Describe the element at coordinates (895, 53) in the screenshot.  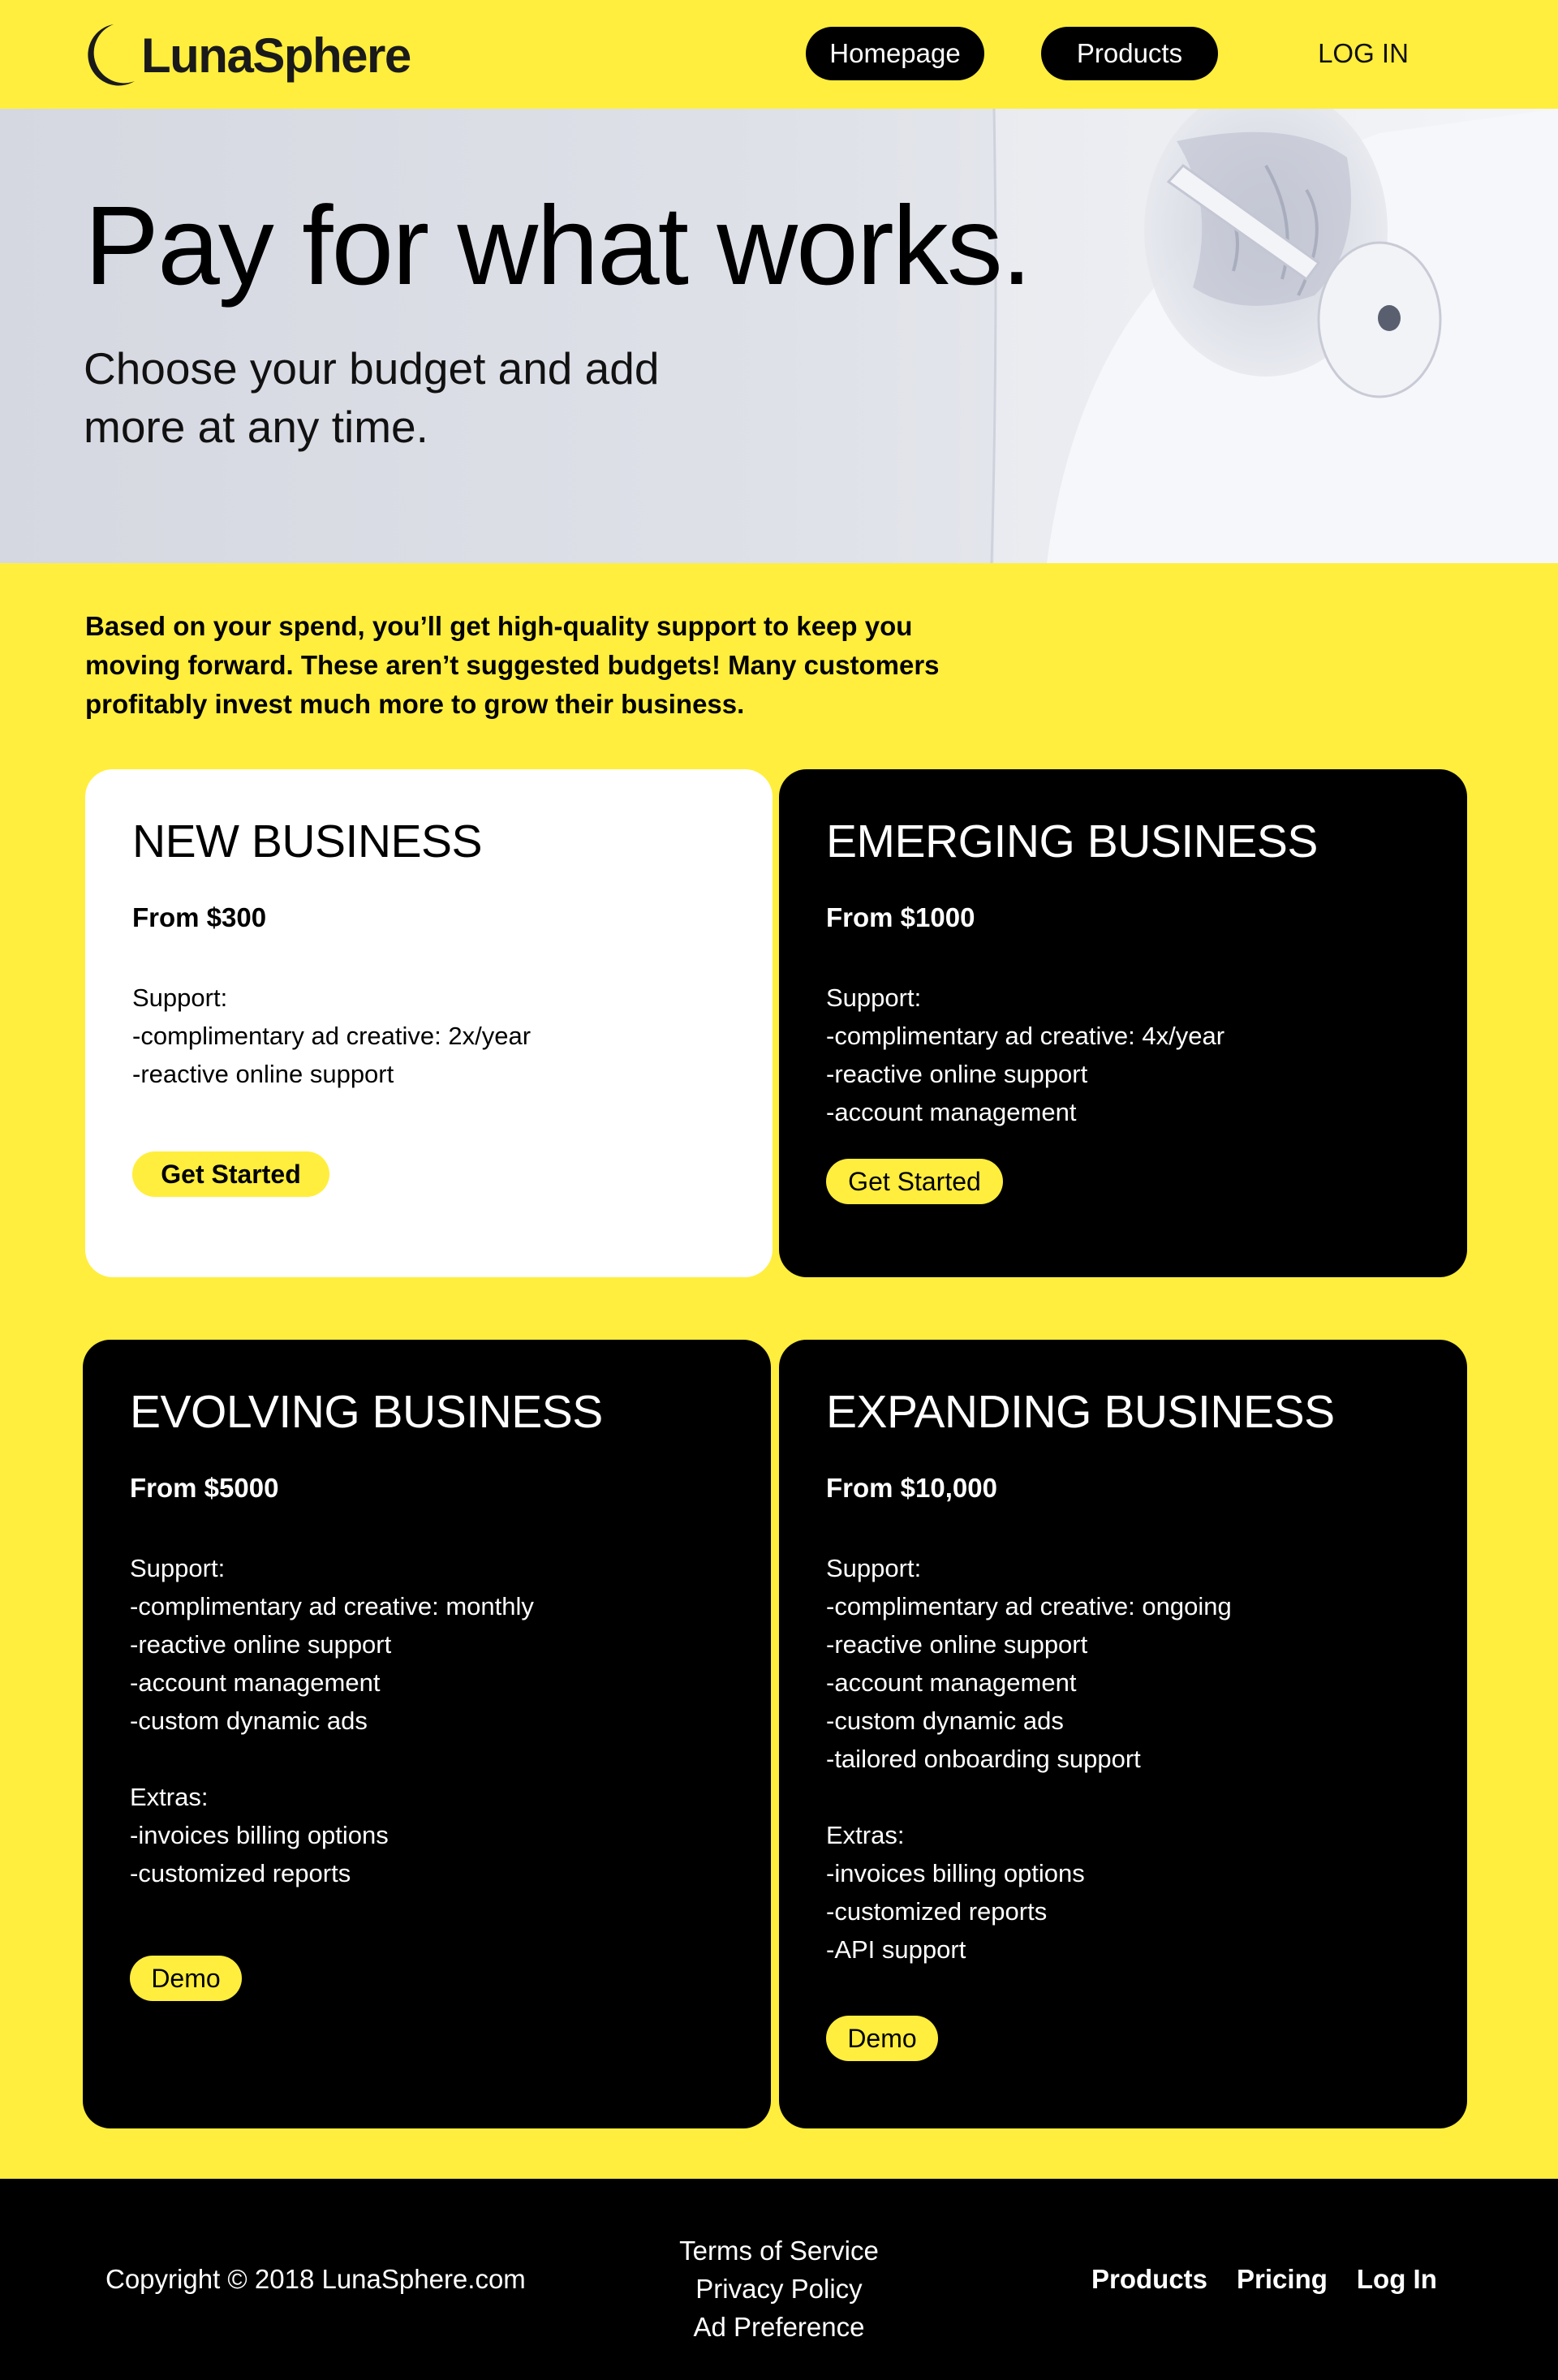
I see `nav-homepage-button: Homepage` at that location.